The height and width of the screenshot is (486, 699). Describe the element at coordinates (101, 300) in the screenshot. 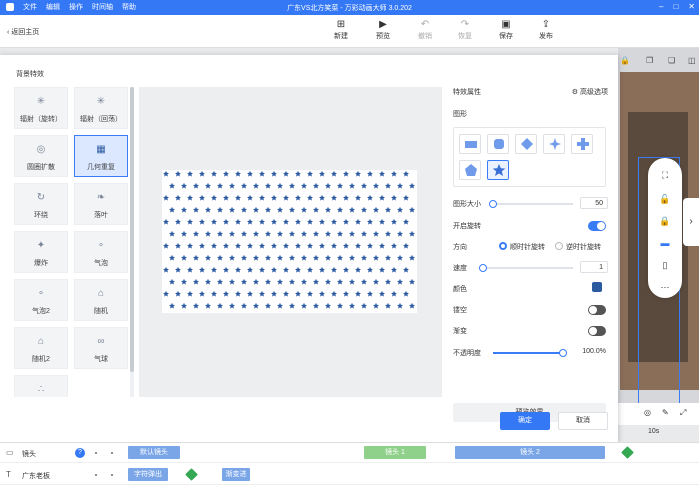

I see `effect-random: ⌂ 随机` at that location.